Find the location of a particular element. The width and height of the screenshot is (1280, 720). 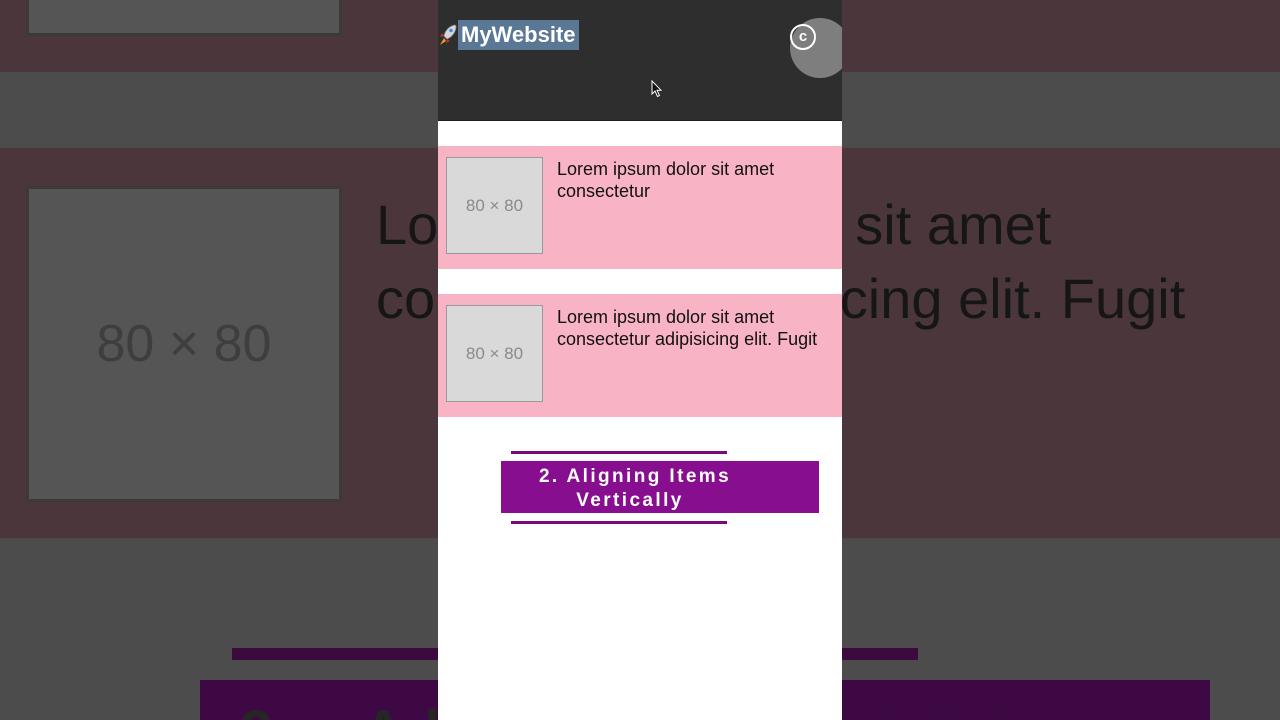

section-heading-box: 2. Aligning Items Vertically is located at coordinates (660, 487).